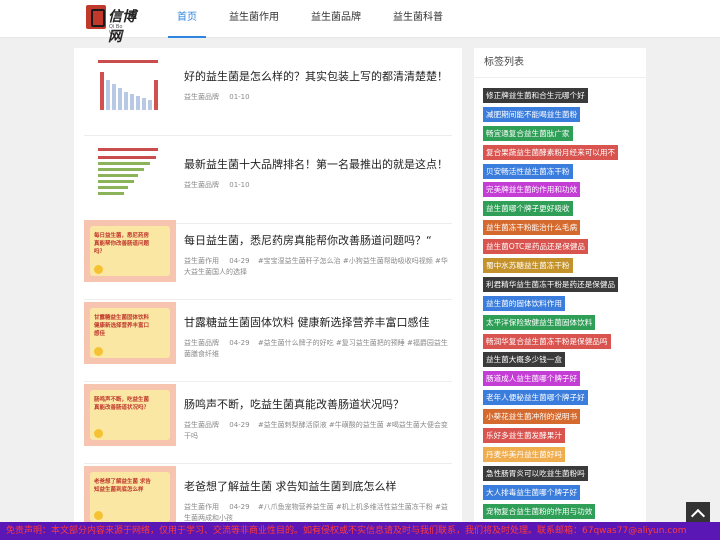 Image resolution: width=720 pixels, height=540 pixels. Describe the element at coordinates (524, 303) in the screenshot. I see `sidebar-tag: 益生菌的固体饮料作用` at that location.